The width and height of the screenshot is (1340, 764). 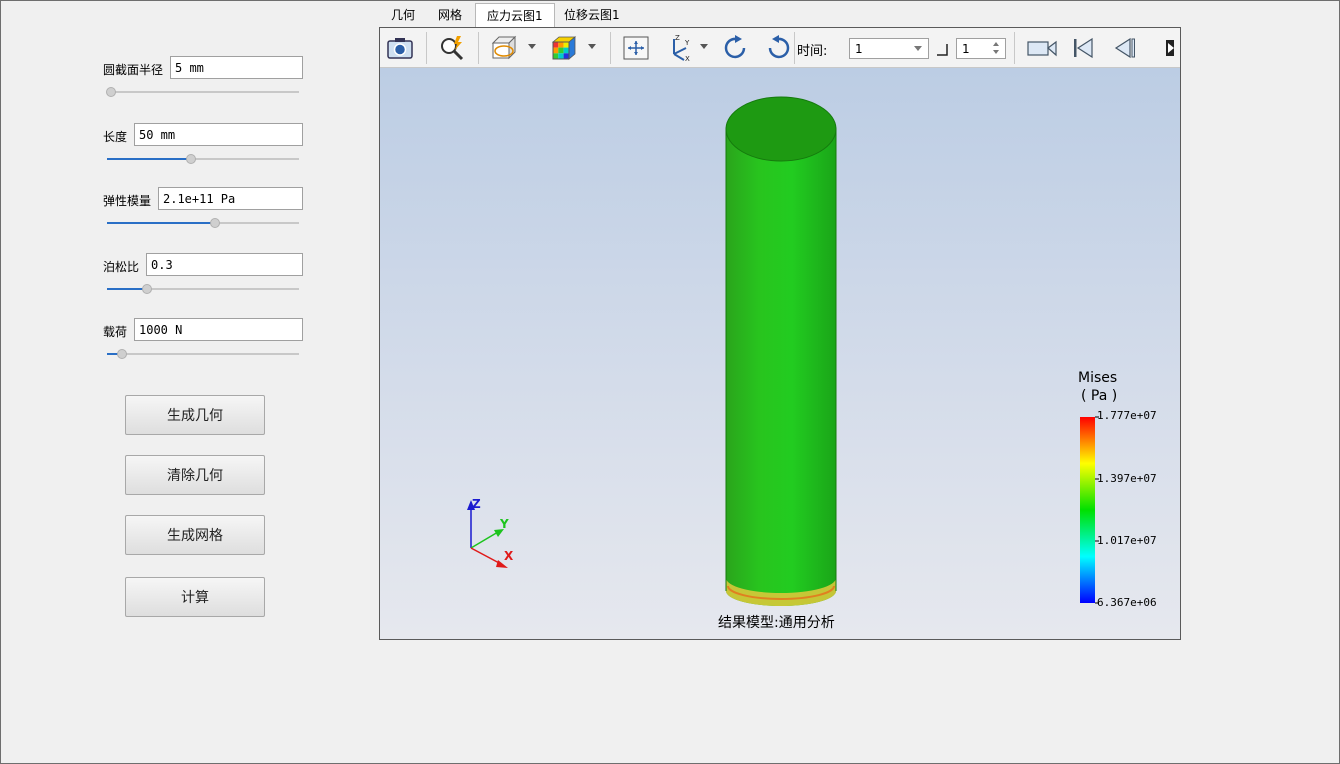 I want to click on svg-text: Z, so click(x=677, y=38).